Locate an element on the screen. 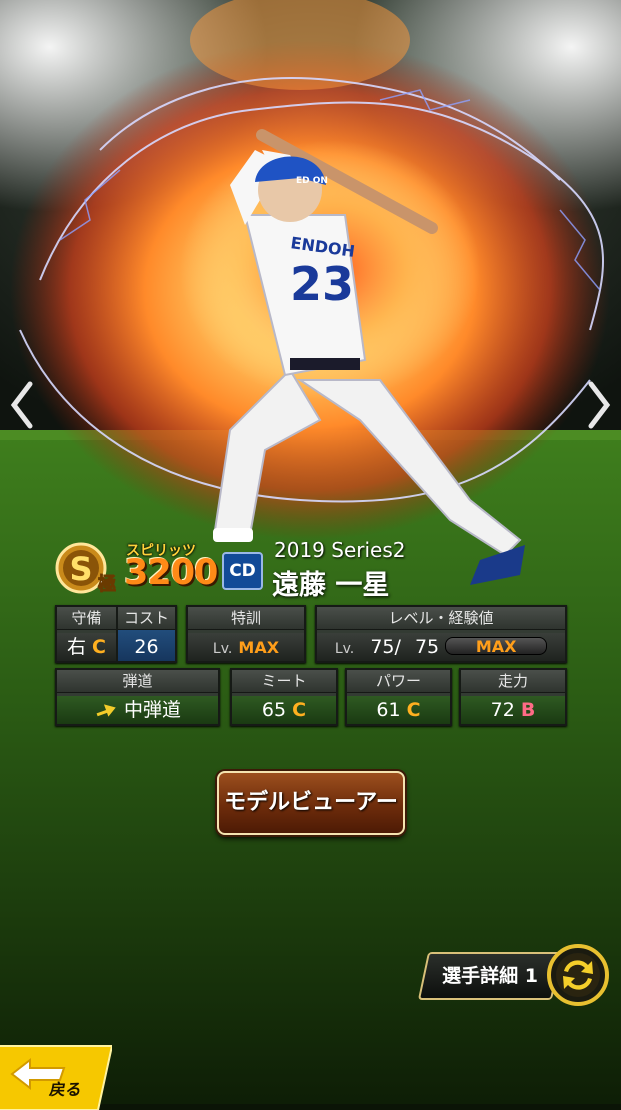  previous-player-button is located at coordinates (21, 405).